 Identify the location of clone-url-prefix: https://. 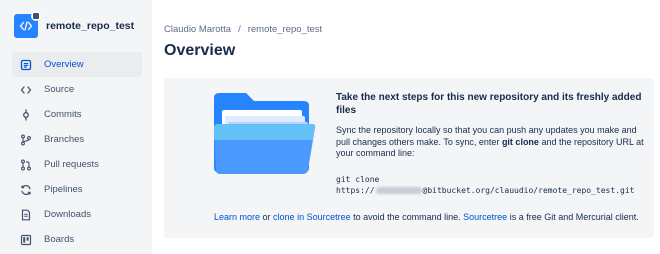
(355, 190).